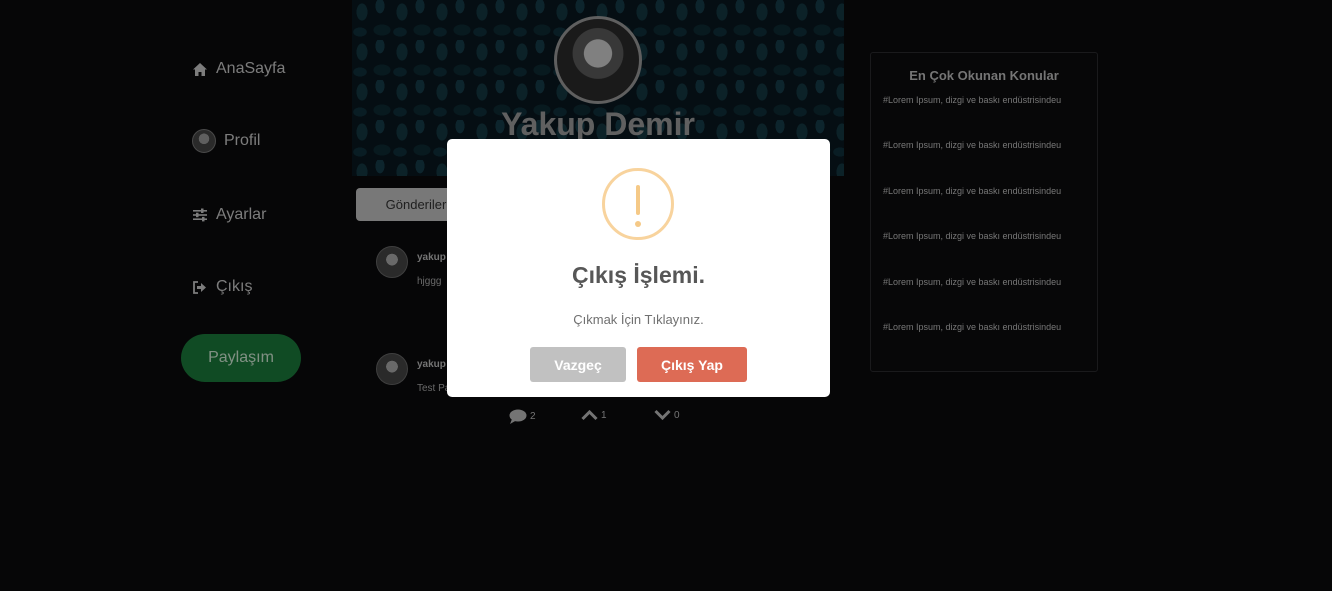  I want to click on dialog-message: Çıkmak İçin Tıklayınız., so click(638, 319).